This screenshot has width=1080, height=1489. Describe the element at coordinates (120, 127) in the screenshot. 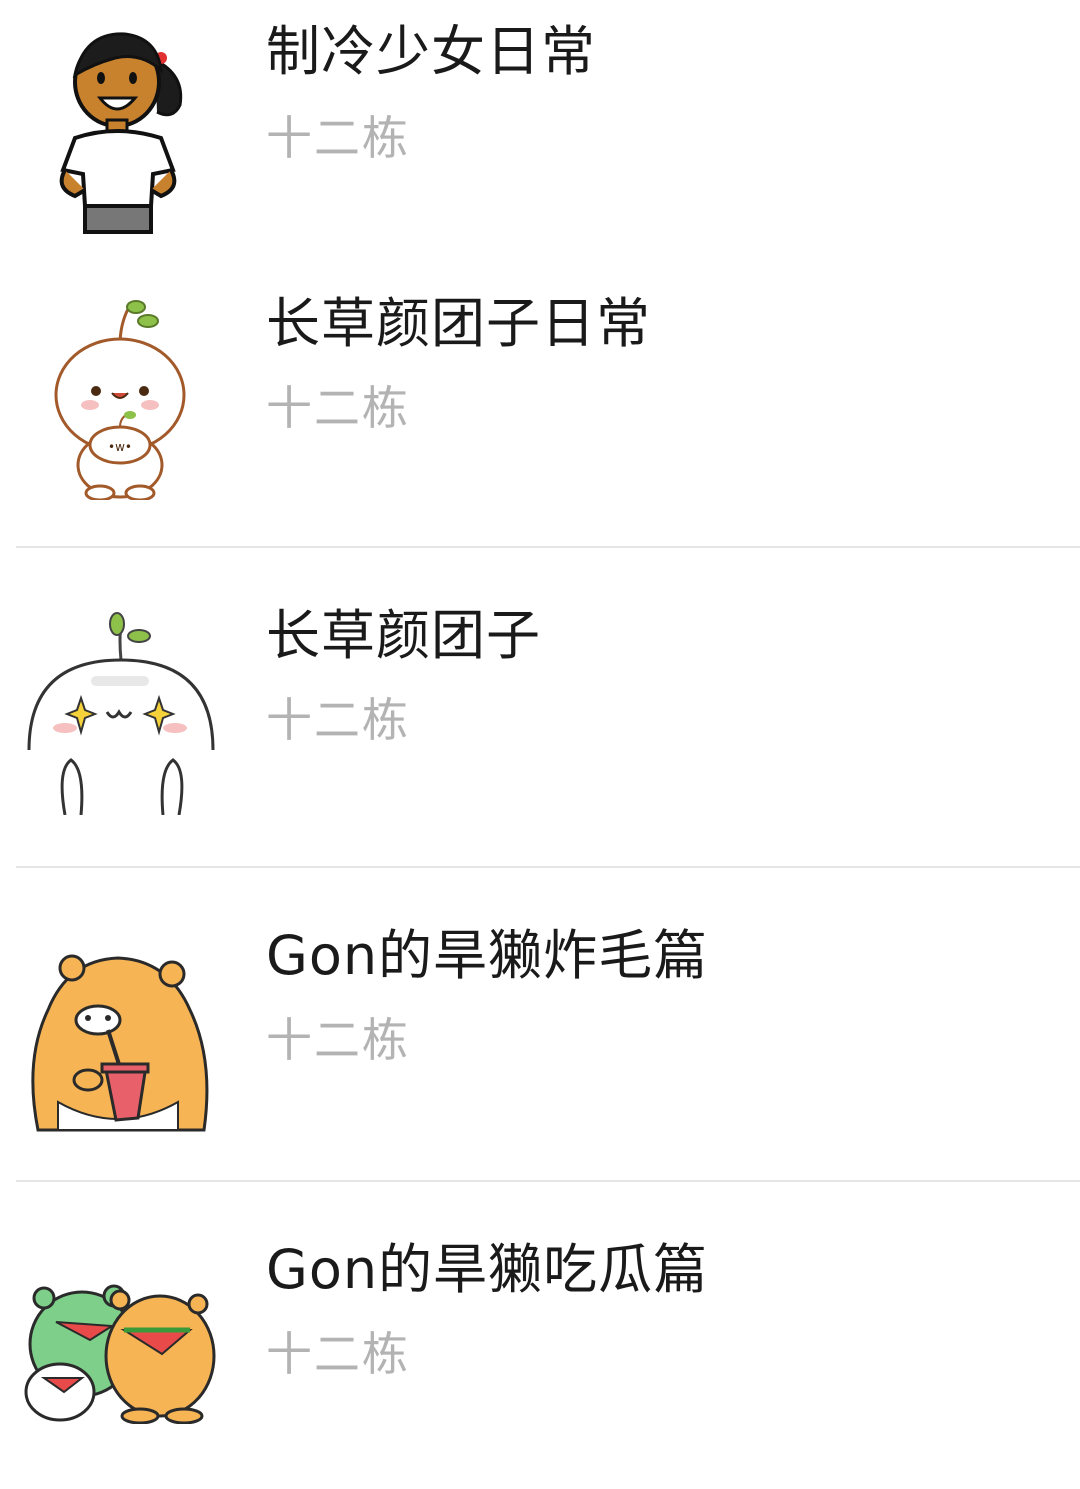

I see `sticker-girl-icon` at that location.